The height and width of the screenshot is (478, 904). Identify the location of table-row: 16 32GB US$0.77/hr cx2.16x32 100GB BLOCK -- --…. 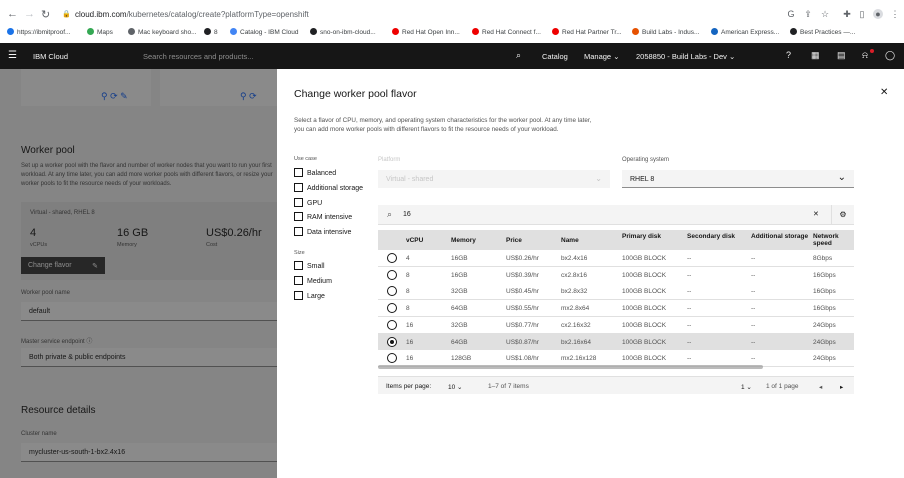
(616, 325).